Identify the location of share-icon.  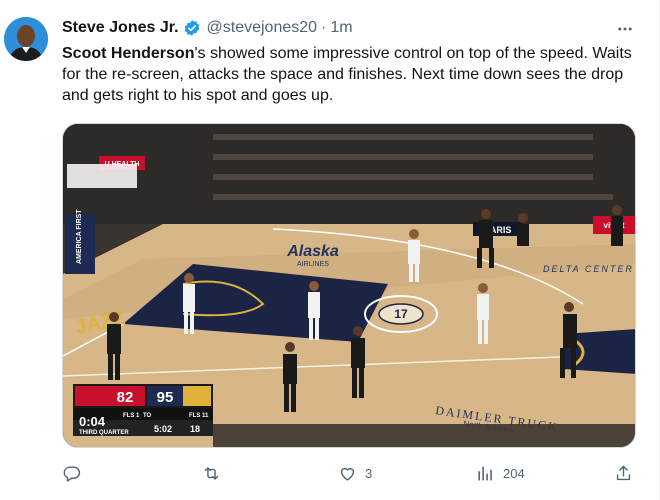
(623, 472).